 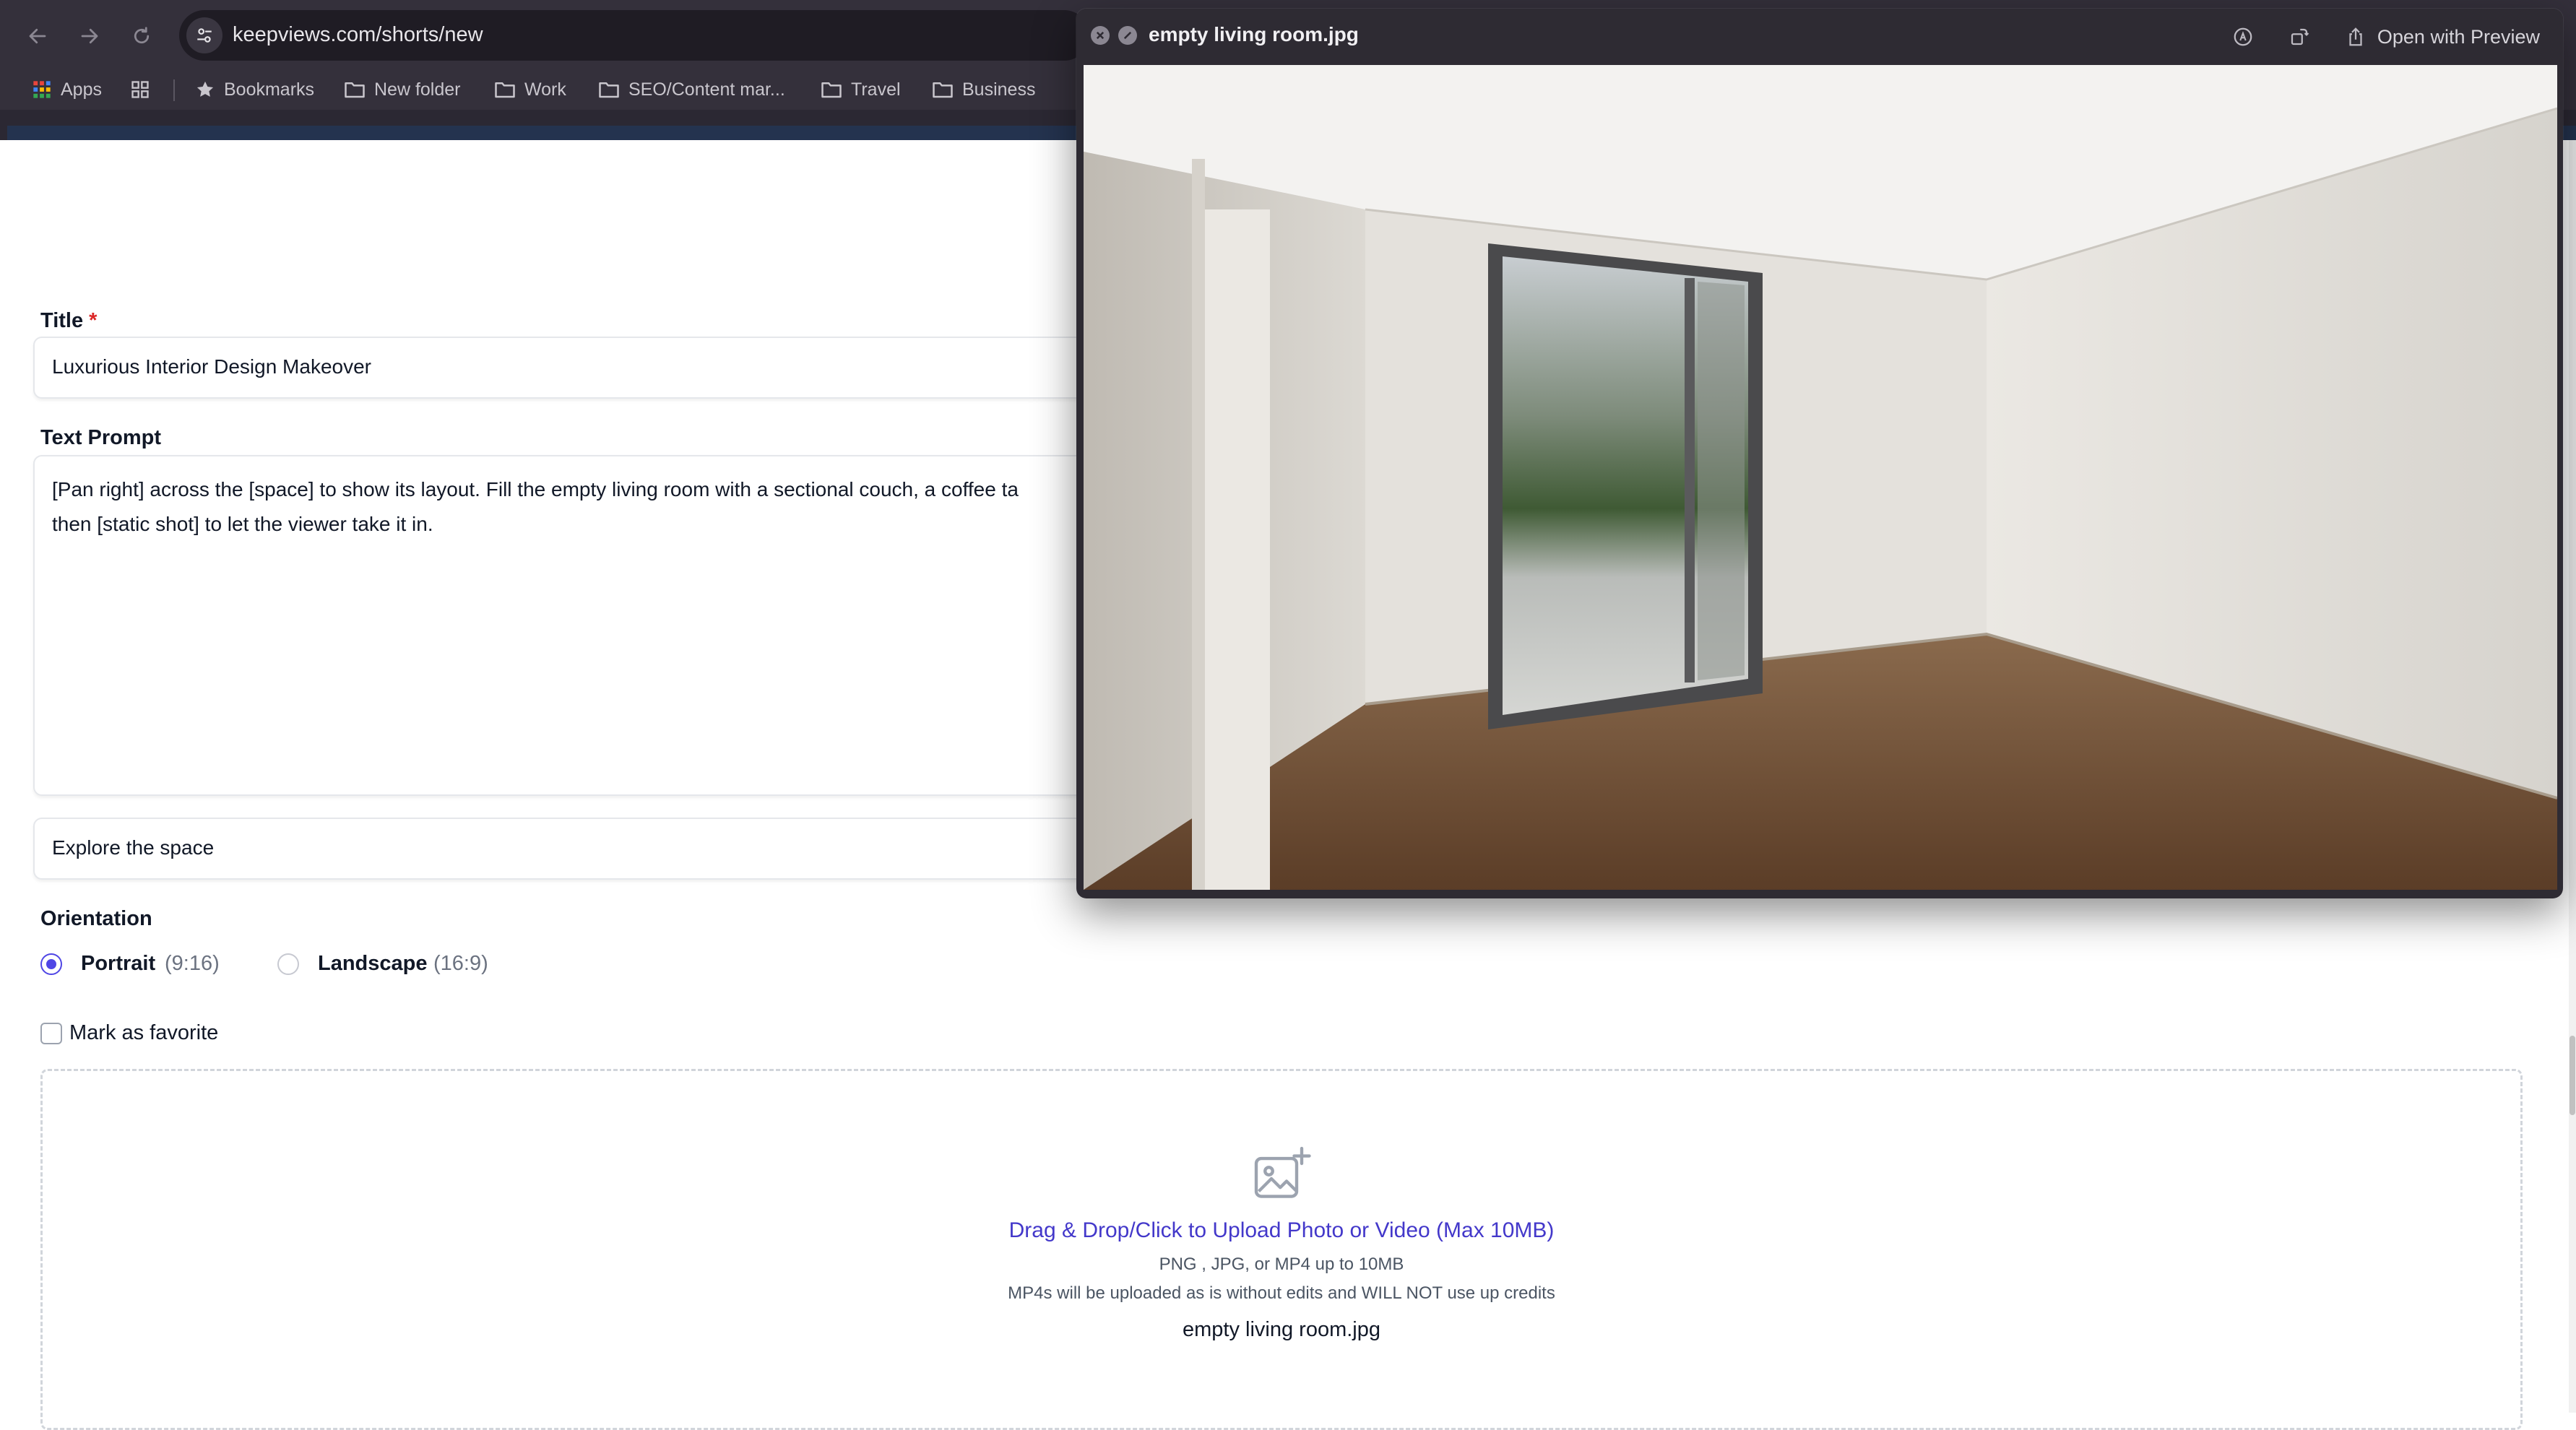 What do you see at coordinates (634, 35) in the screenshot?
I see `address-bar: keepviews.com/shorts/new` at bounding box center [634, 35].